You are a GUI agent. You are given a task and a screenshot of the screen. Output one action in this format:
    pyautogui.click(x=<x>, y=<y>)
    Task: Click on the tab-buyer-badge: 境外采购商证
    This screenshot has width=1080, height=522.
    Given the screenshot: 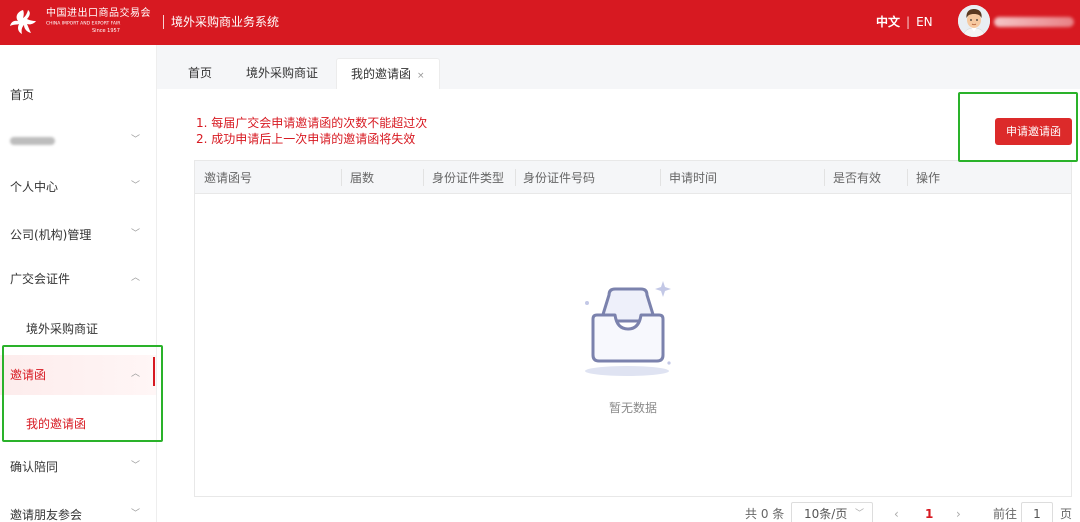 What is the action you would take?
    pyautogui.click(x=282, y=73)
    